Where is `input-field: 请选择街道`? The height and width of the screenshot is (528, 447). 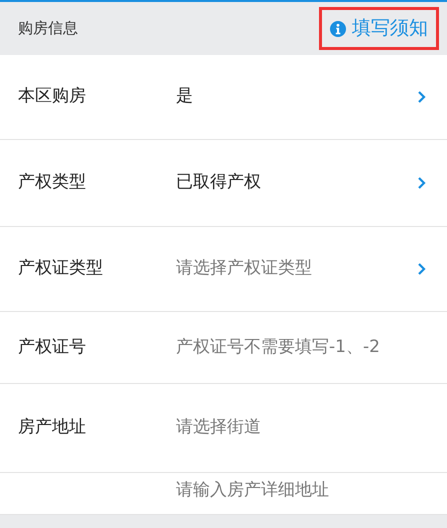 input-field: 请选择街道 is located at coordinates (218, 427).